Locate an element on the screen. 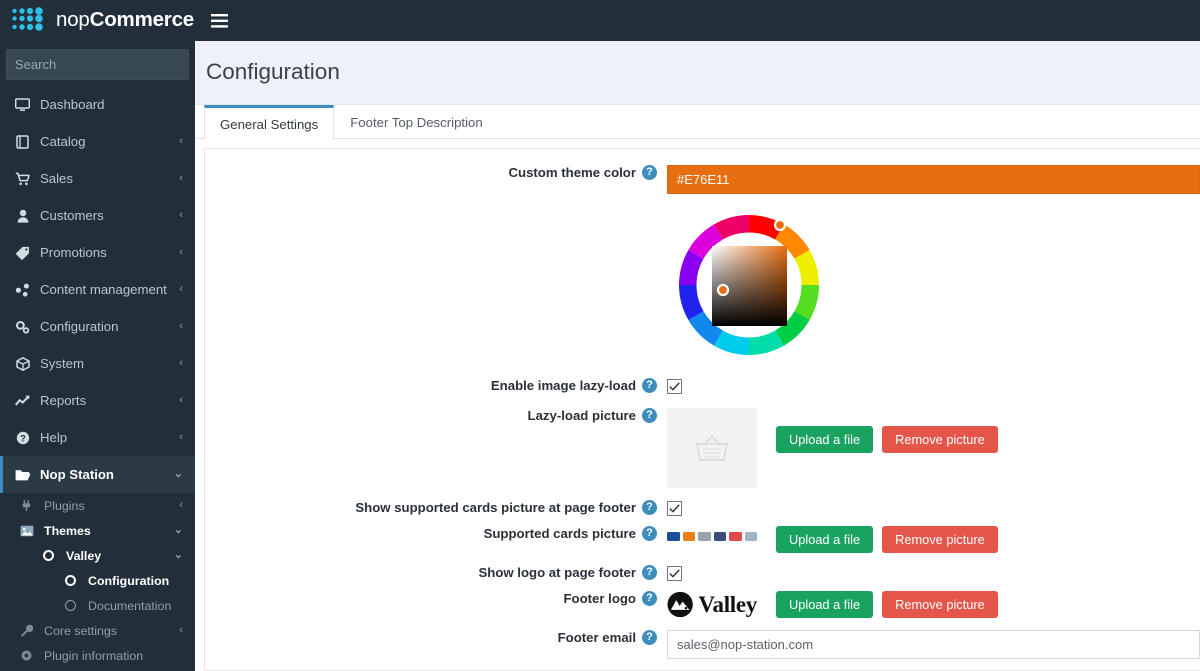 The height and width of the screenshot is (671, 1200). search-box is located at coordinates (98, 64).